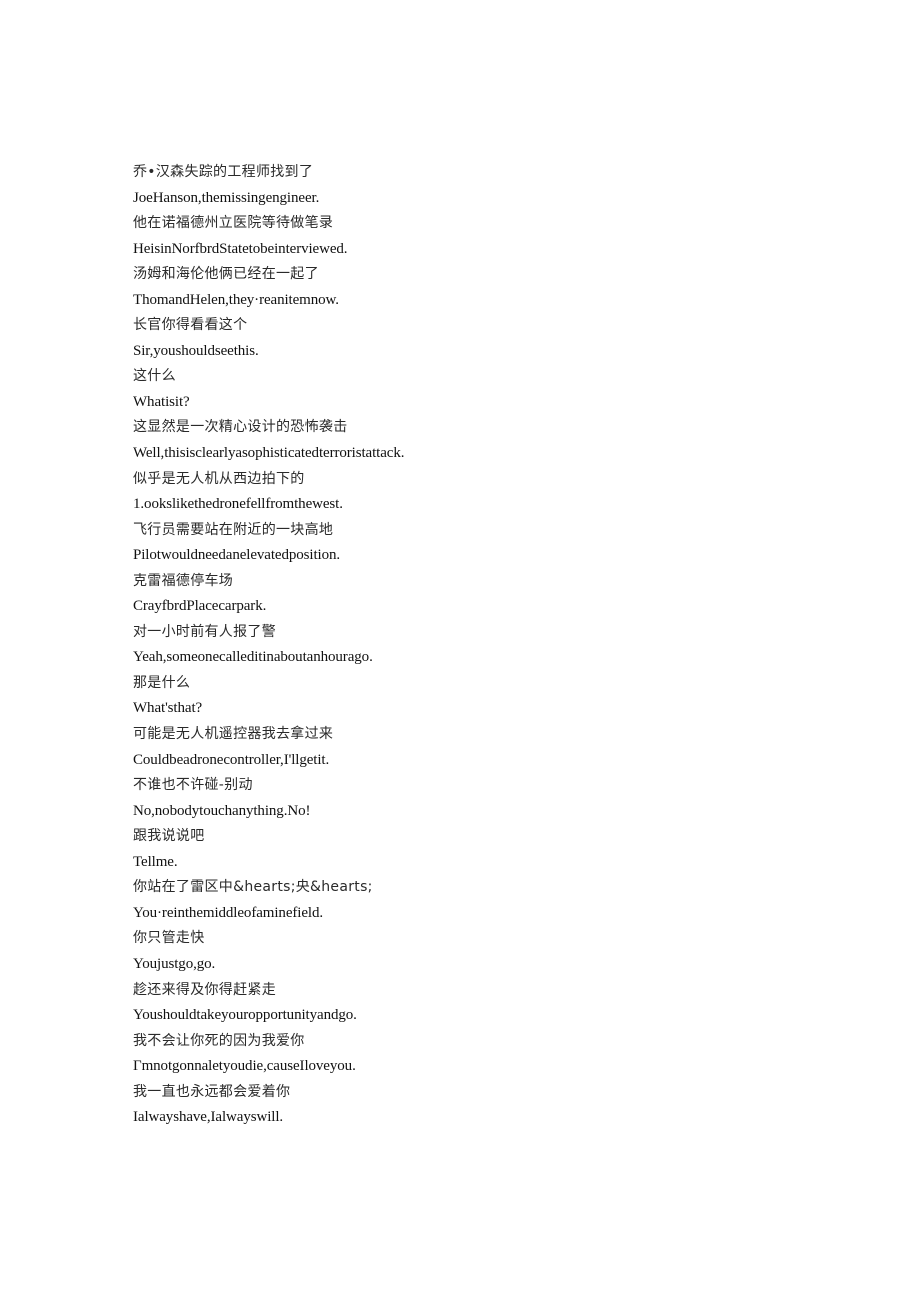 This screenshot has width=920, height=1301. What do you see at coordinates (236, 299) in the screenshot?
I see `subtitle-line-english: ThomandHelen,they·reanitemnow.` at bounding box center [236, 299].